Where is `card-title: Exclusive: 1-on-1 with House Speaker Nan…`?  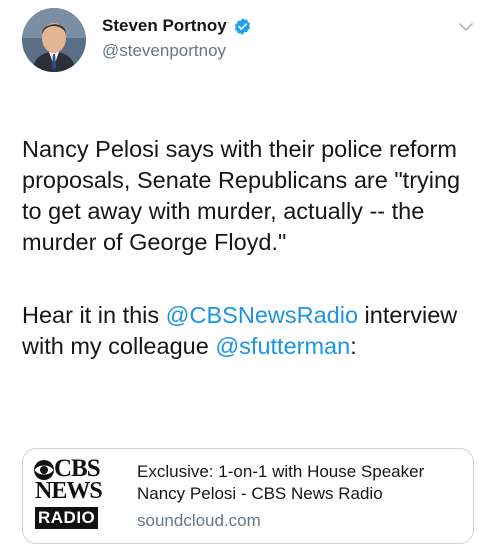 card-title: Exclusive: 1-on-1 with House Speaker Nan… is located at coordinates (302, 483).